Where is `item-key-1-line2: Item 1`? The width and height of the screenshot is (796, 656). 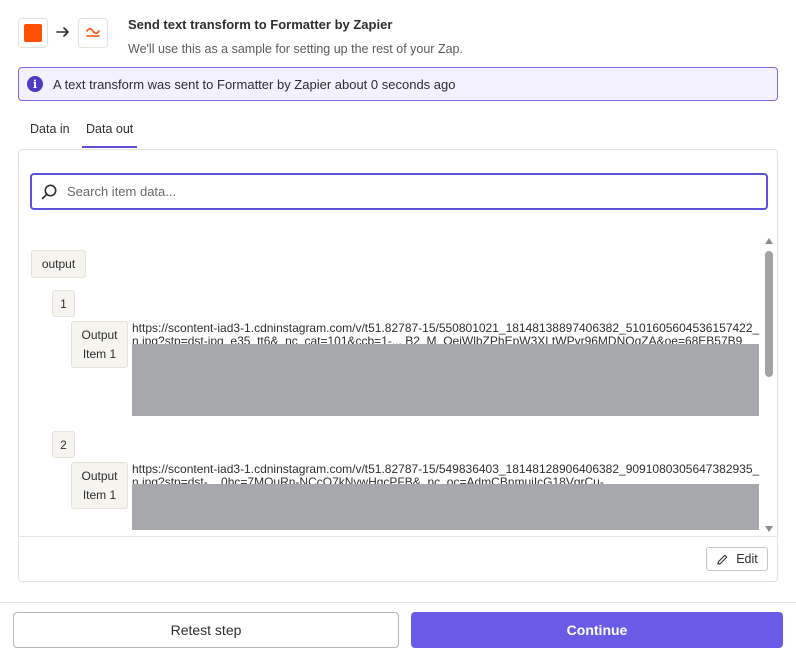 item-key-1-line2: Item 1 is located at coordinates (99, 353).